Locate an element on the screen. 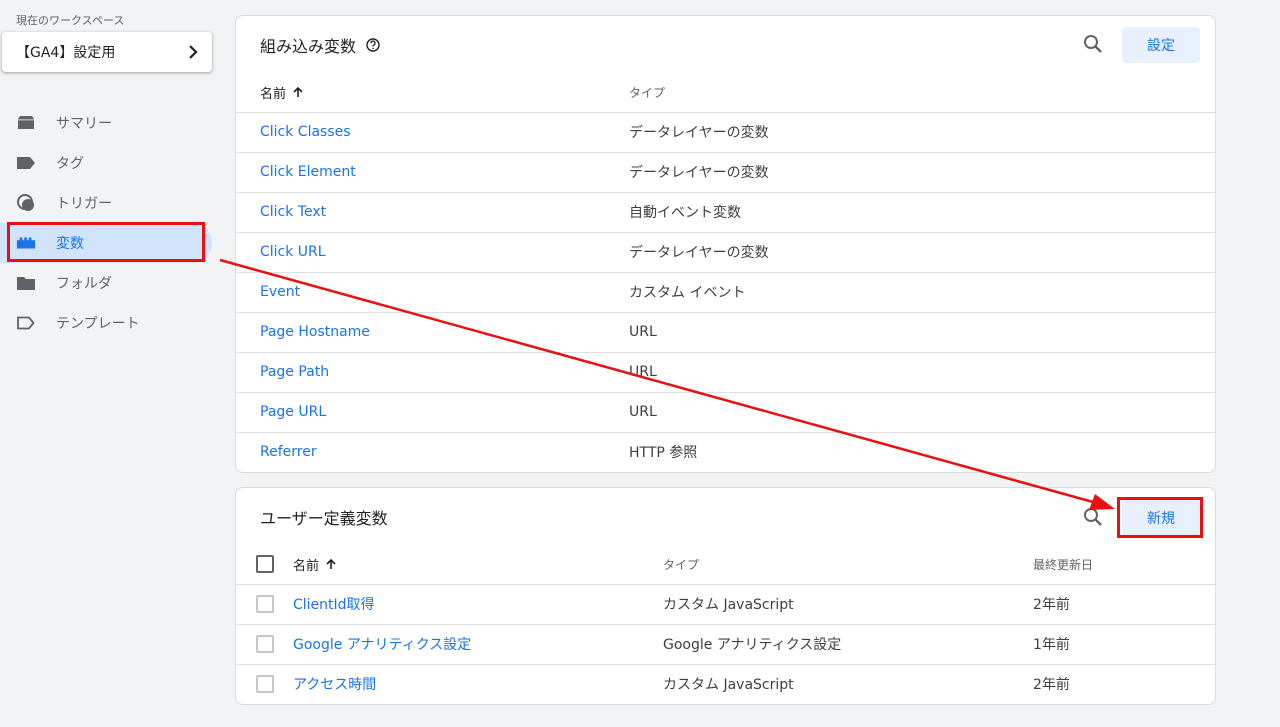  variable-name-link: Page Path is located at coordinates (294, 372).